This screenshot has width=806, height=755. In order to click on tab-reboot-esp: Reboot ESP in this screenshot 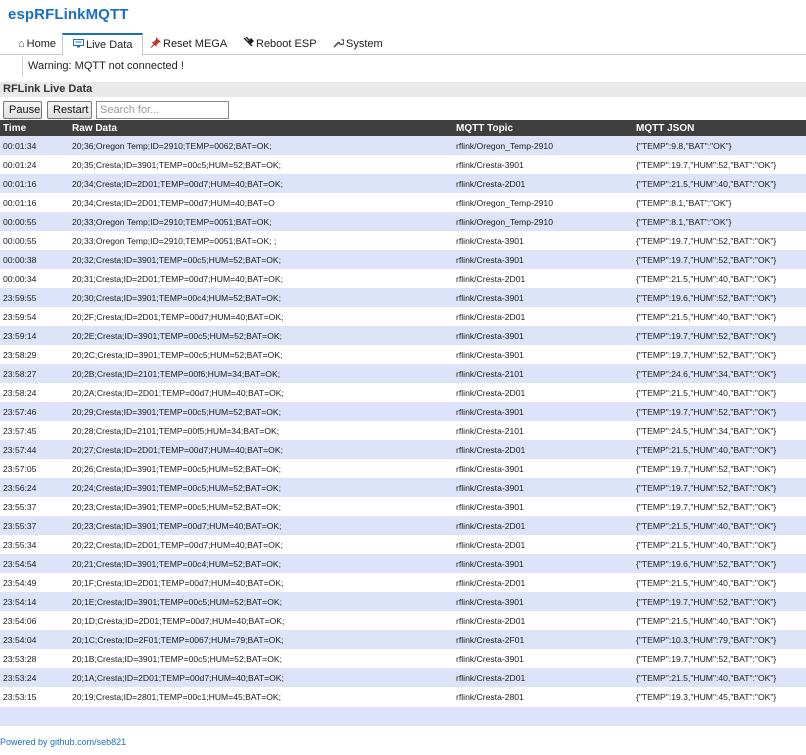, I will do `click(280, 44)`.